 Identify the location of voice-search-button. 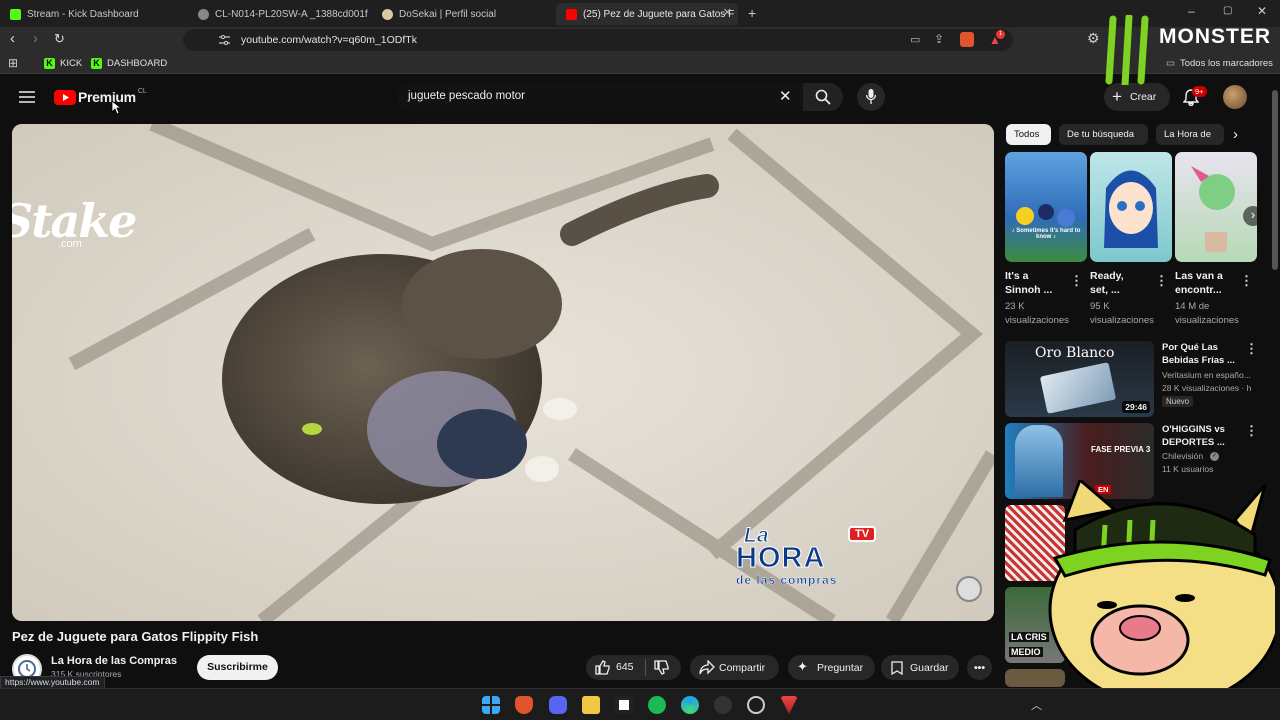
(871, 97).